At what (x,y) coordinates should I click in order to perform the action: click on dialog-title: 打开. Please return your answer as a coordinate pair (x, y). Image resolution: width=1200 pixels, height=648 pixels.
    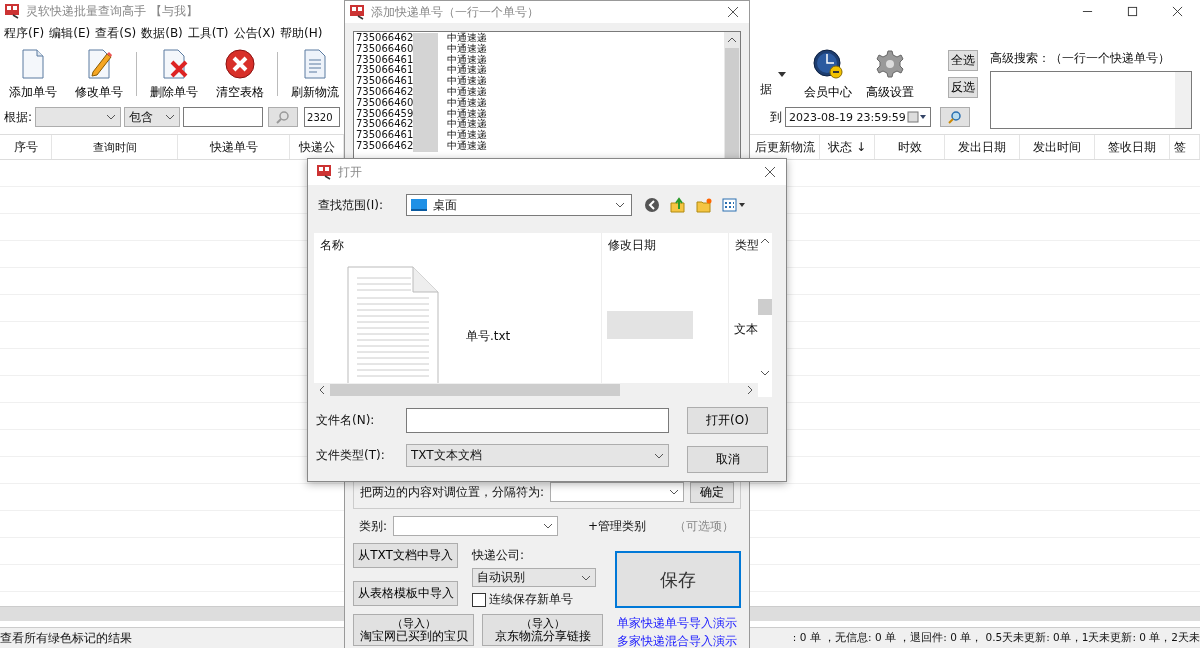
    Looking at the image, I should click on (350, 172).